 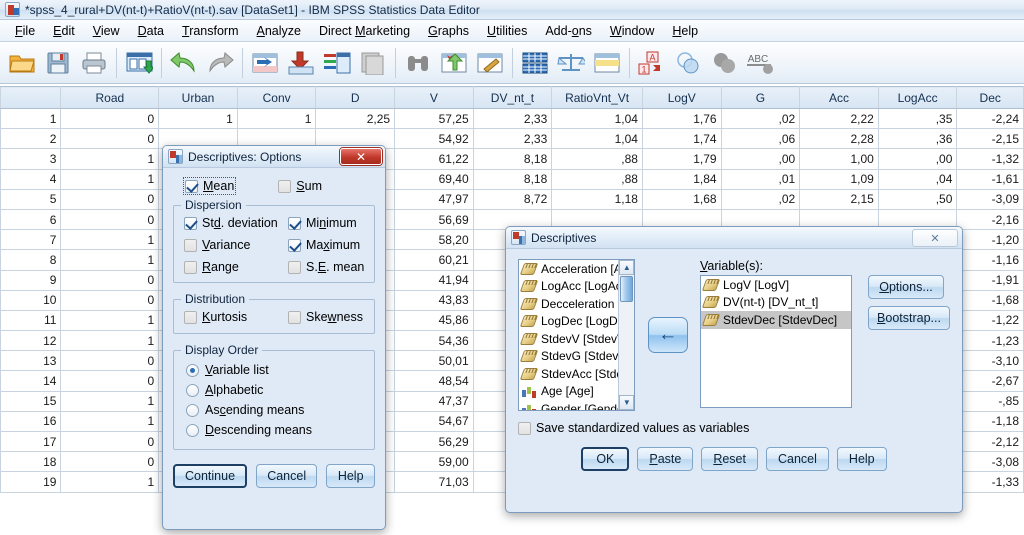 I want to click on grid-cell-ratiovnt-vt: 1,18, so click(x=597, y=199).